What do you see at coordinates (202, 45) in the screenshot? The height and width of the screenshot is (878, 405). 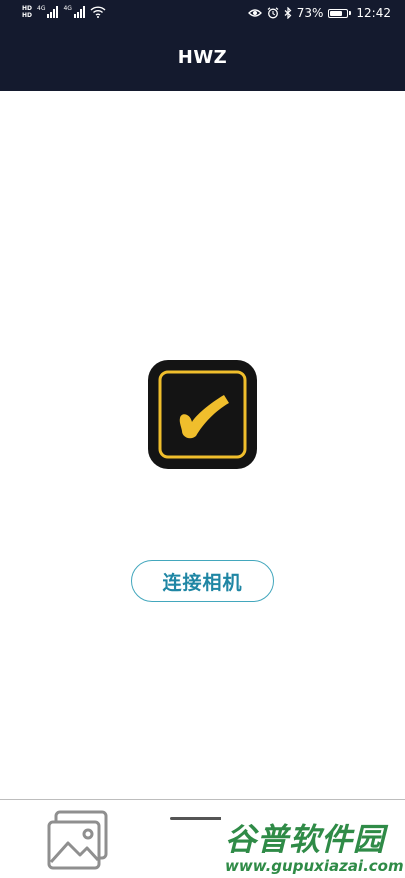 I see `top-bar: HD HD 4G 4G 73% 12:42 HWZ` at bounding box center [202, 45].